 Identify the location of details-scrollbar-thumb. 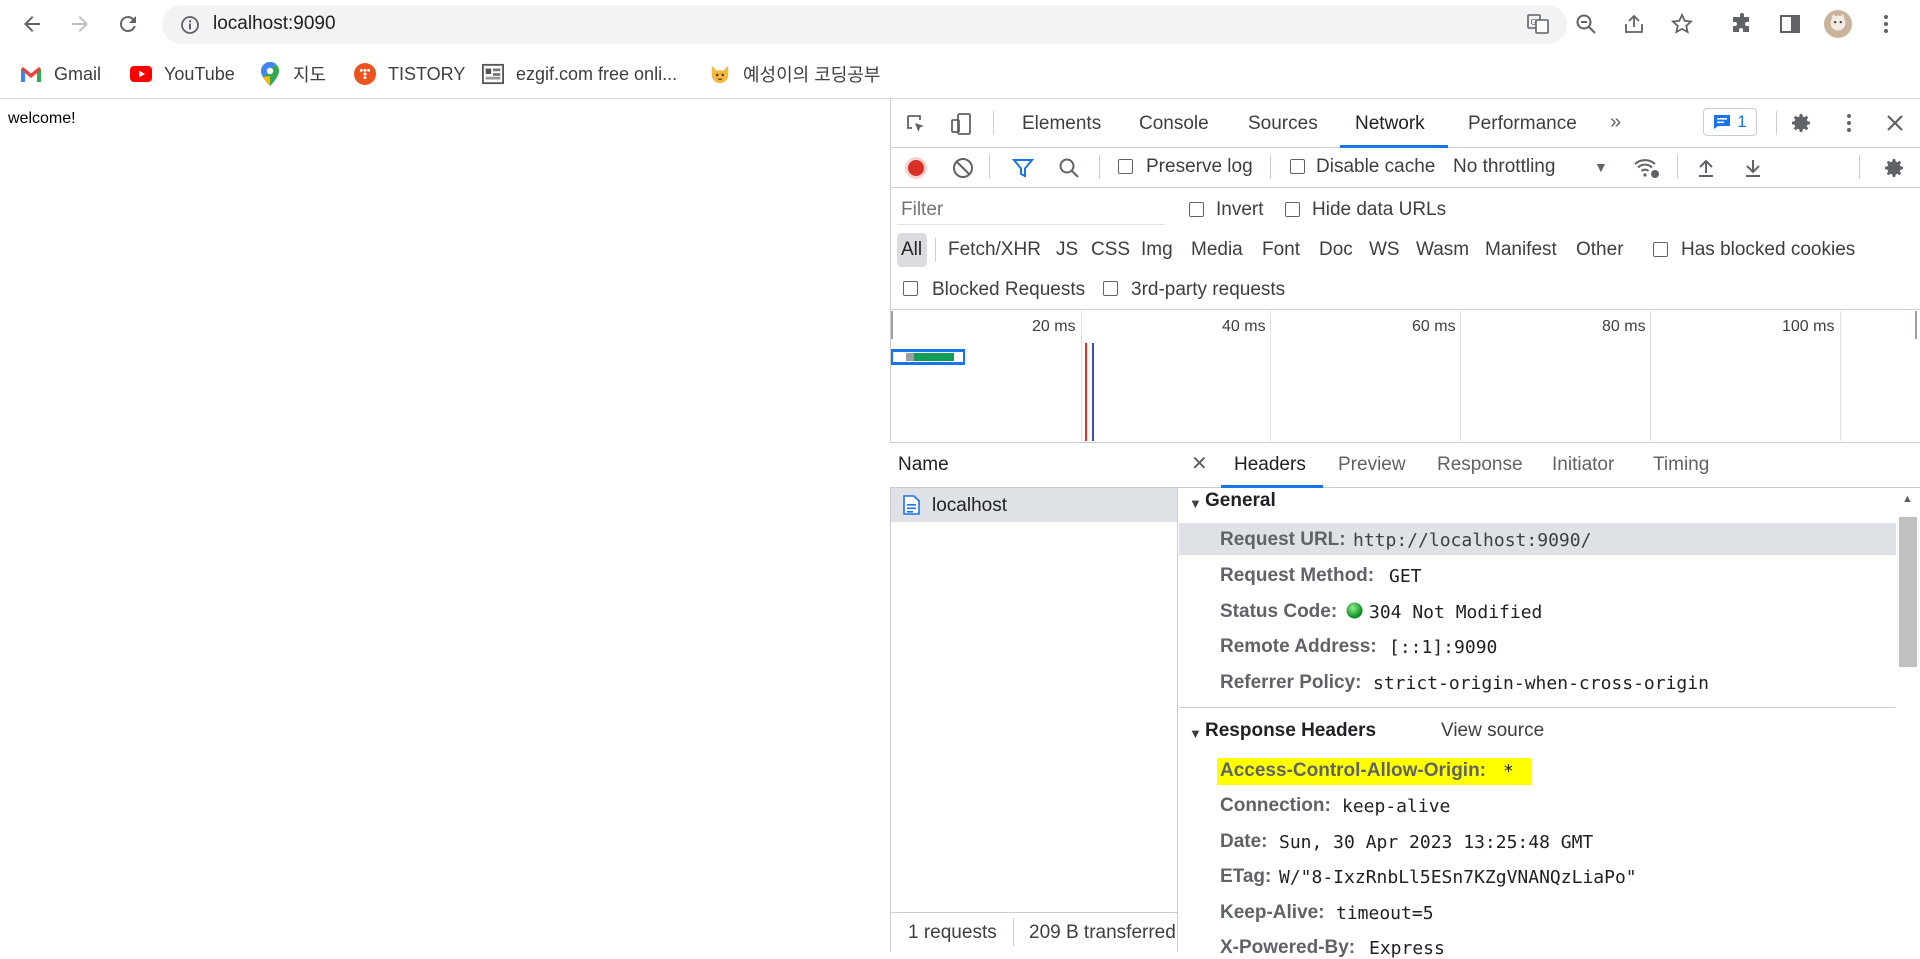
(1908, 592).